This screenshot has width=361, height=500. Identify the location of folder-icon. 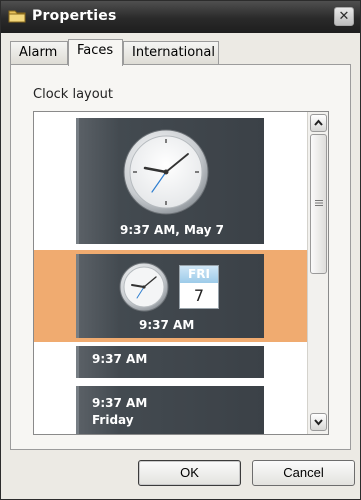
(17, 16).